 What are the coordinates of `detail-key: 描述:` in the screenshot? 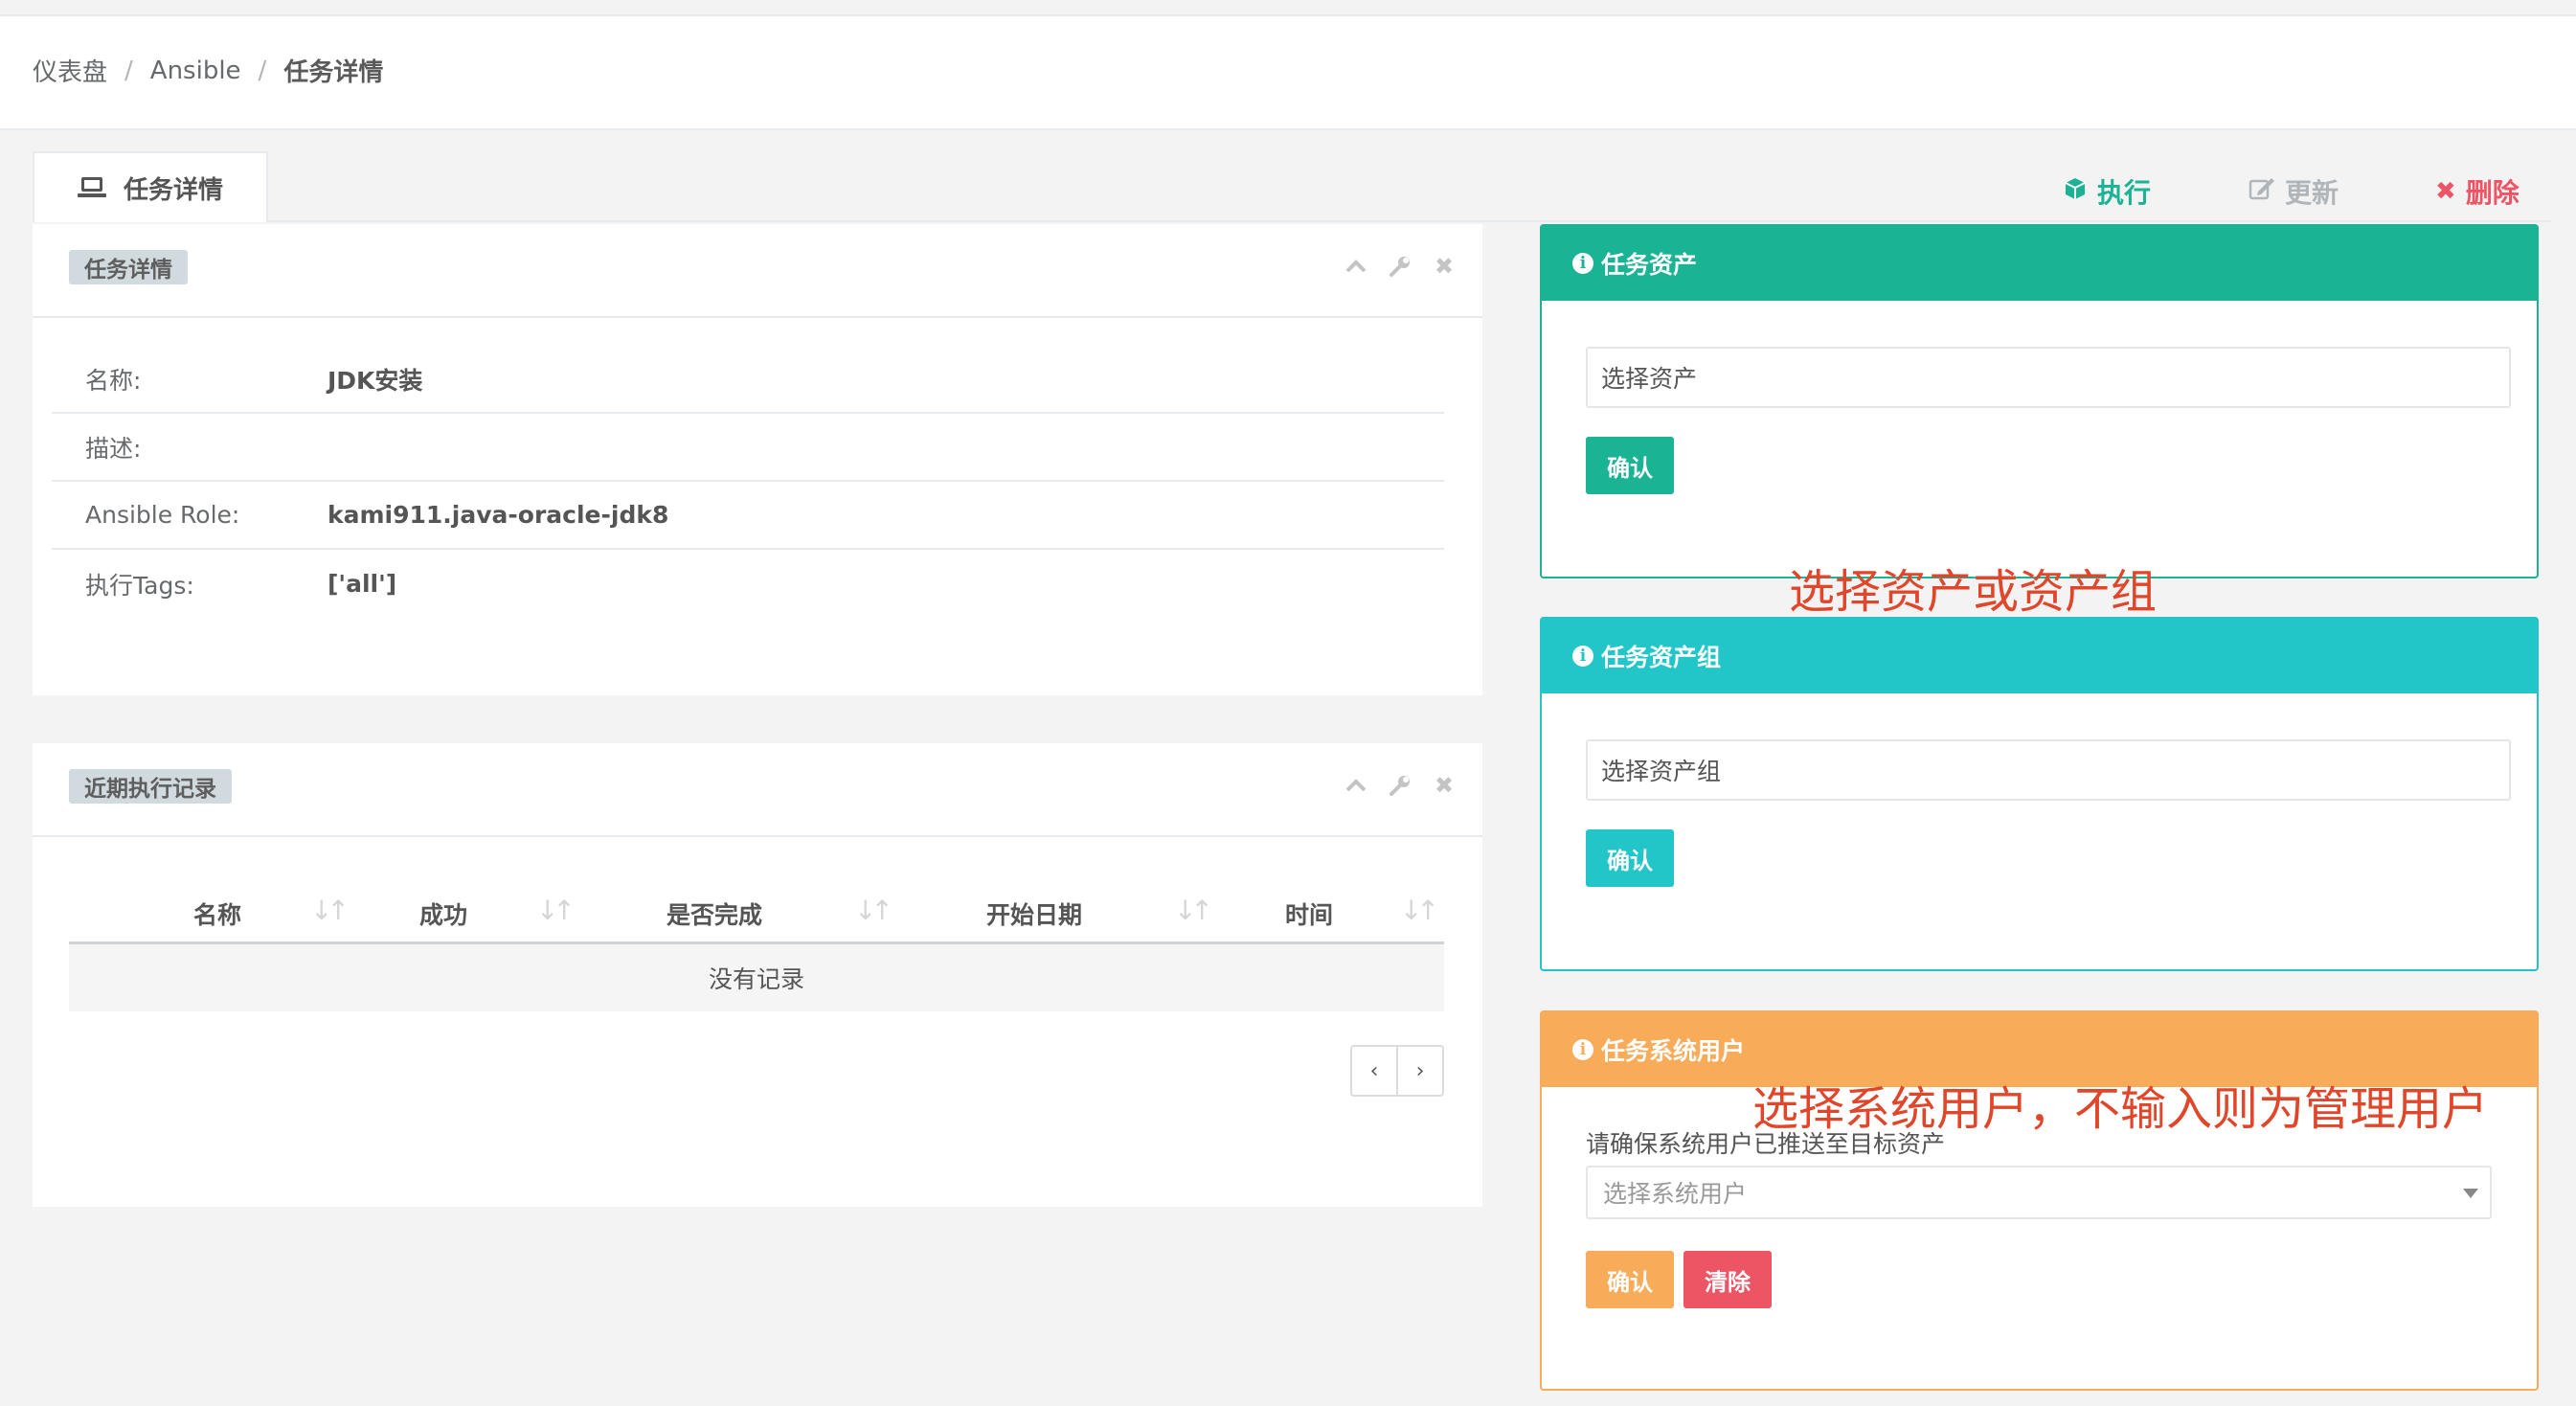 It's located at (113, 448).